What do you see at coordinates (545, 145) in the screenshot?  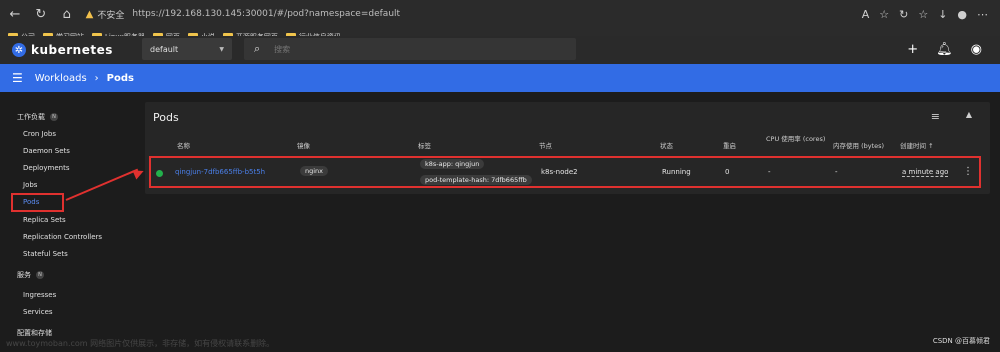 I see `column-node: 节点` at bounding box center [545, 145].